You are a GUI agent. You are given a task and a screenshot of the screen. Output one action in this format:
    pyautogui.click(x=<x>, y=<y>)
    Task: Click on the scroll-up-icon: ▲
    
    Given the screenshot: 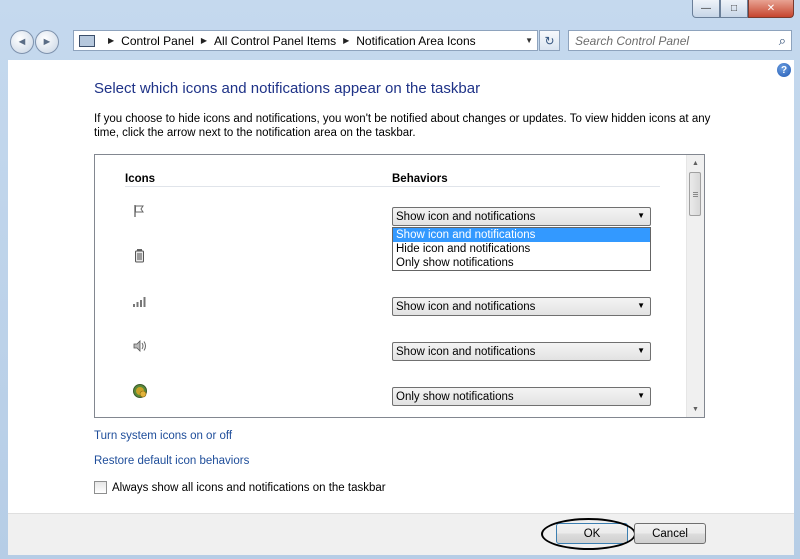 What is the action you would take?
    pyautogui.click(x=695, y=163)
    